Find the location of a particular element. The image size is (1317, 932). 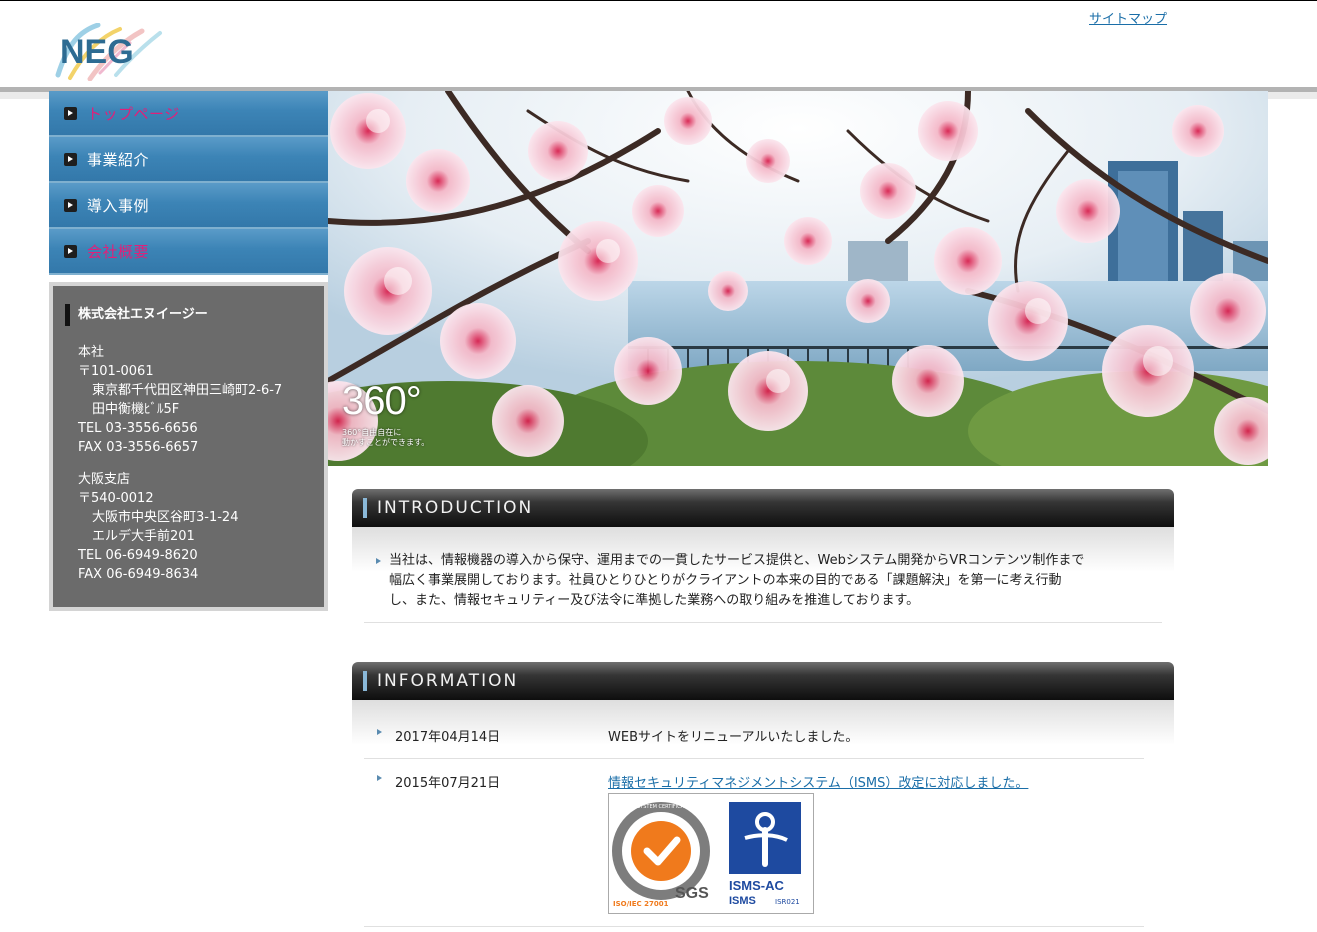

hq-address-2: 田中衡機ﾋﾞﾙ5F is located at coordinates (136, 409).